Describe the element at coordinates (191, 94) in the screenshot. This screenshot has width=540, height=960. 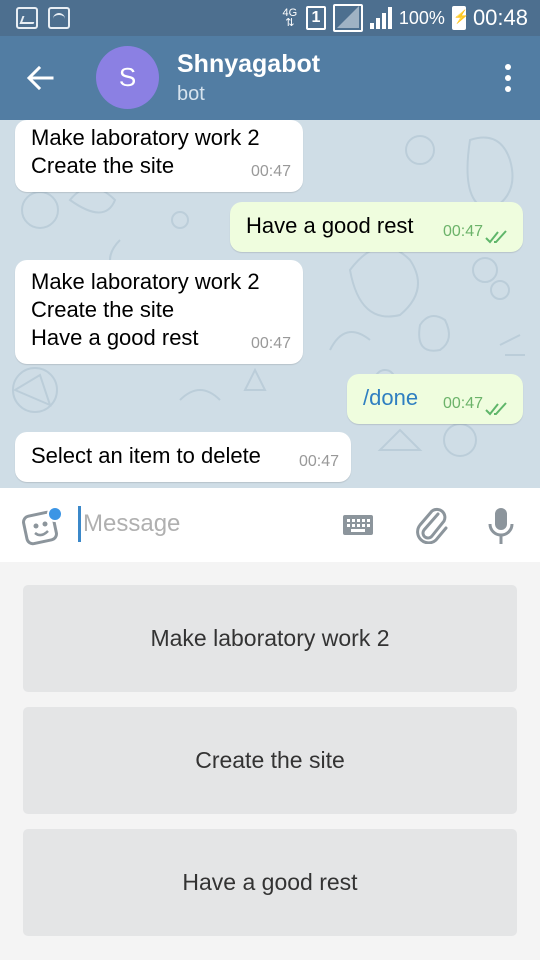
I see `chat-subtitle: bot` at that location.